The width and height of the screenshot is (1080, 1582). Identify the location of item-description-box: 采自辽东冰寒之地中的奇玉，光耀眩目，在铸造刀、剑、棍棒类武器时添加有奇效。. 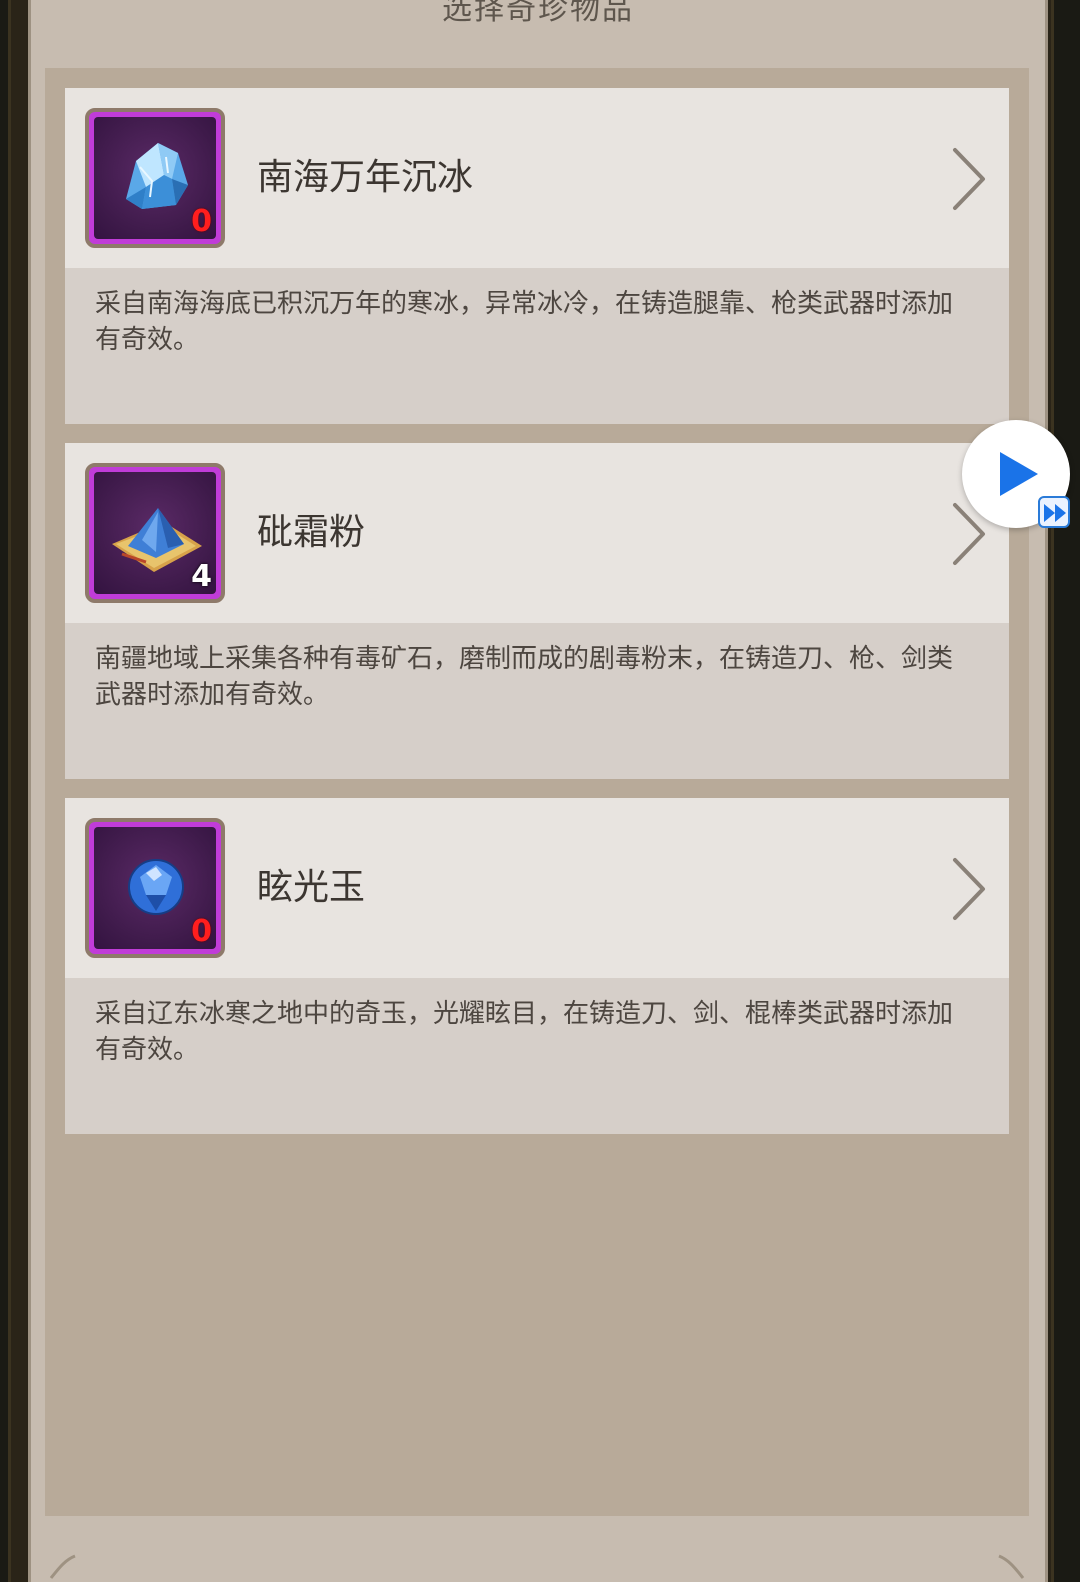
(537, 1056).